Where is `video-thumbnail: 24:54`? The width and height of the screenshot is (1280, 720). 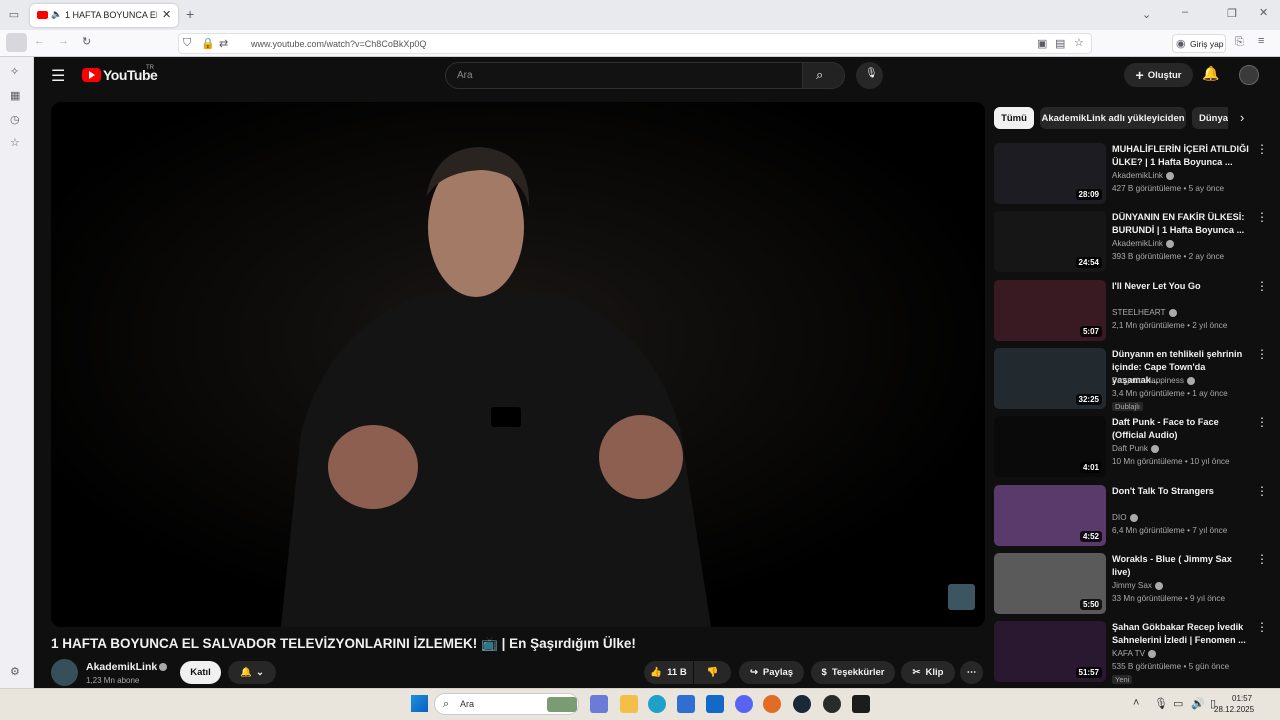
video-thumbnail: 24:54 is located at coordinates (1050, 241).